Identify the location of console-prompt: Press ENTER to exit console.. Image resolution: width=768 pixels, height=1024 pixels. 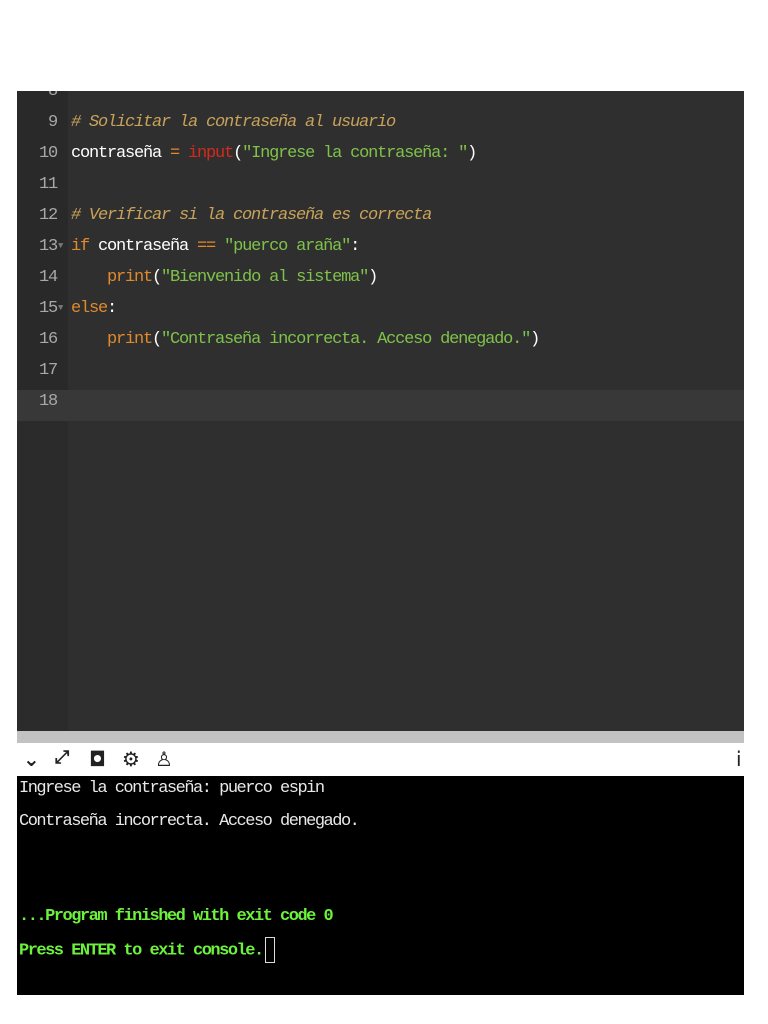
(147, 950).